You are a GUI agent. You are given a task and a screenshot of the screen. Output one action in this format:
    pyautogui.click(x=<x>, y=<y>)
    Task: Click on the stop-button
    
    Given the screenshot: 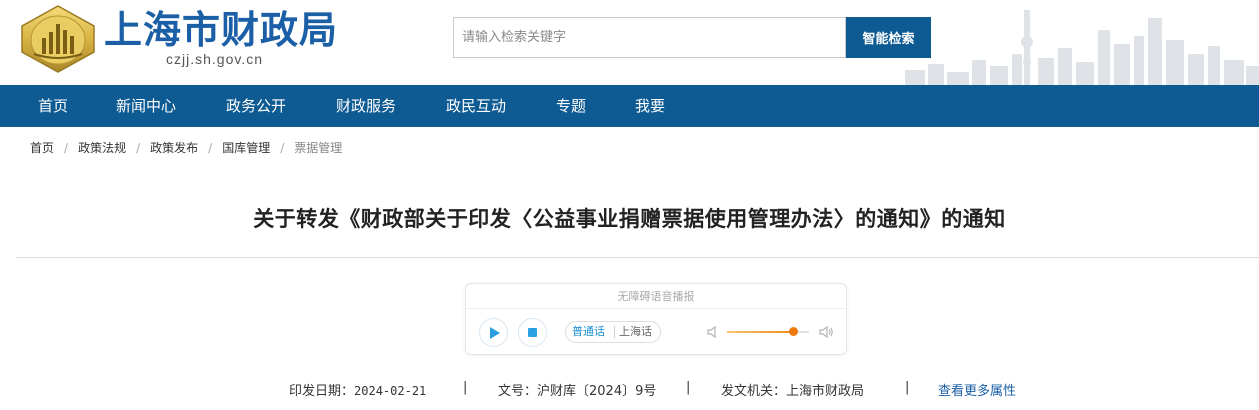 What is the action you would take?
    pyautogui.click(x=532, y=332)
    